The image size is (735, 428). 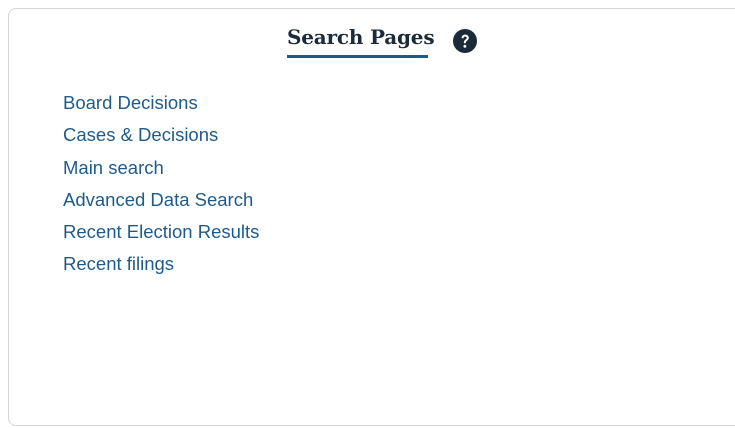 I want to click on list-item: Recent filings, so click(x=161, y=268).